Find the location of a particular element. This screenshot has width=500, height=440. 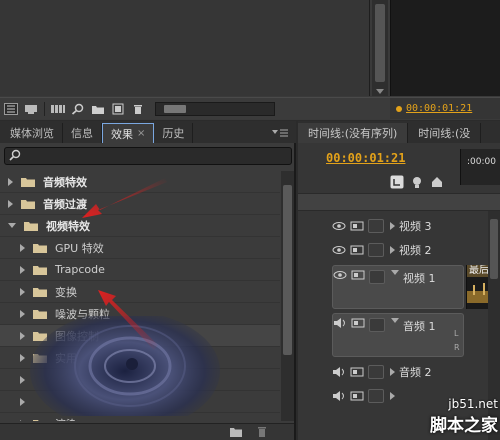

close-icon: × is located at coordinates (141, 133).